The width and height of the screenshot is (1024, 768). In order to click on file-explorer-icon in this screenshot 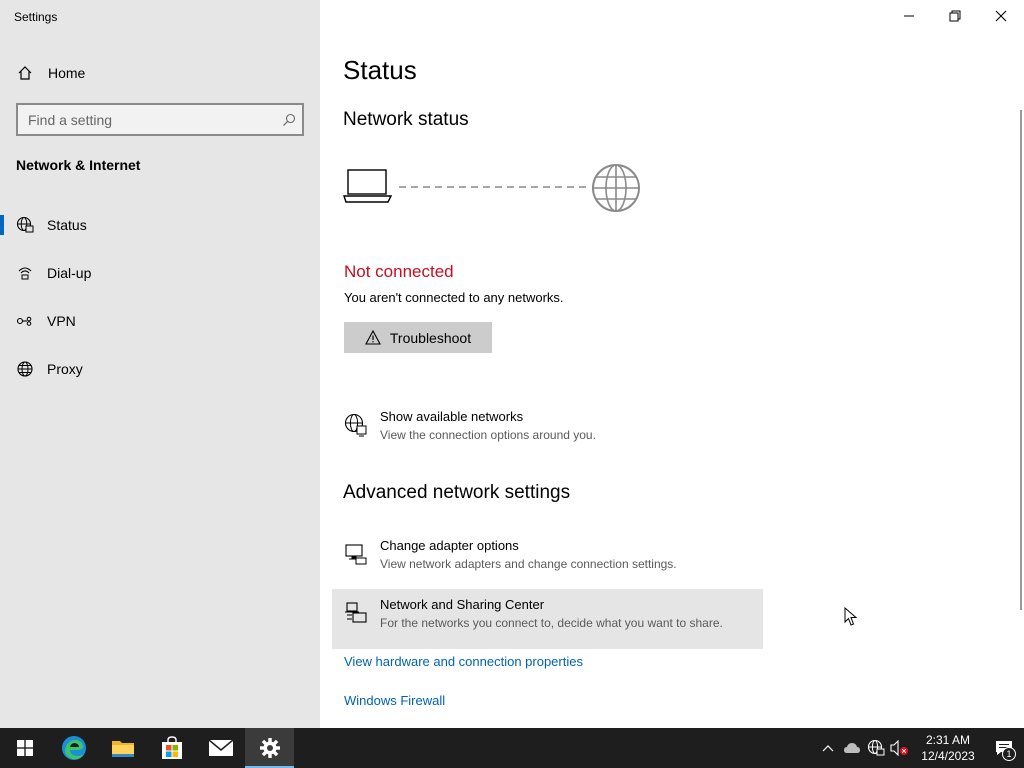, I will do `click(122, 749)`.